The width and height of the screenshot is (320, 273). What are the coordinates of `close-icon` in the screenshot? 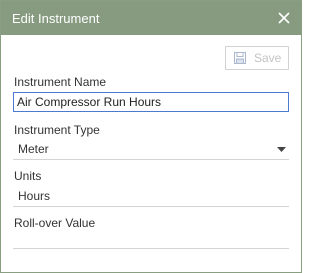 It's located at (284, 18).